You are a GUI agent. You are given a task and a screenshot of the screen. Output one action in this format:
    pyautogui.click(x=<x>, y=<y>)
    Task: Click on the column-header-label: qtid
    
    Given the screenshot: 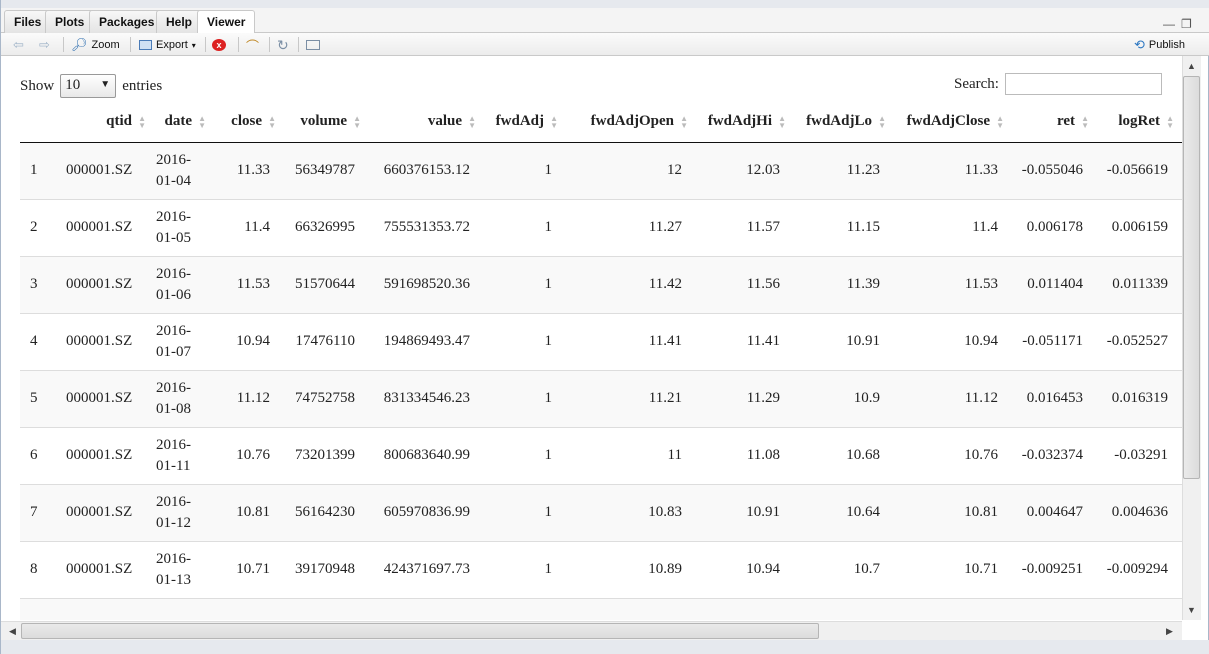 What is the action you would take?
    pyautogui.click(x=119, y=121)
    